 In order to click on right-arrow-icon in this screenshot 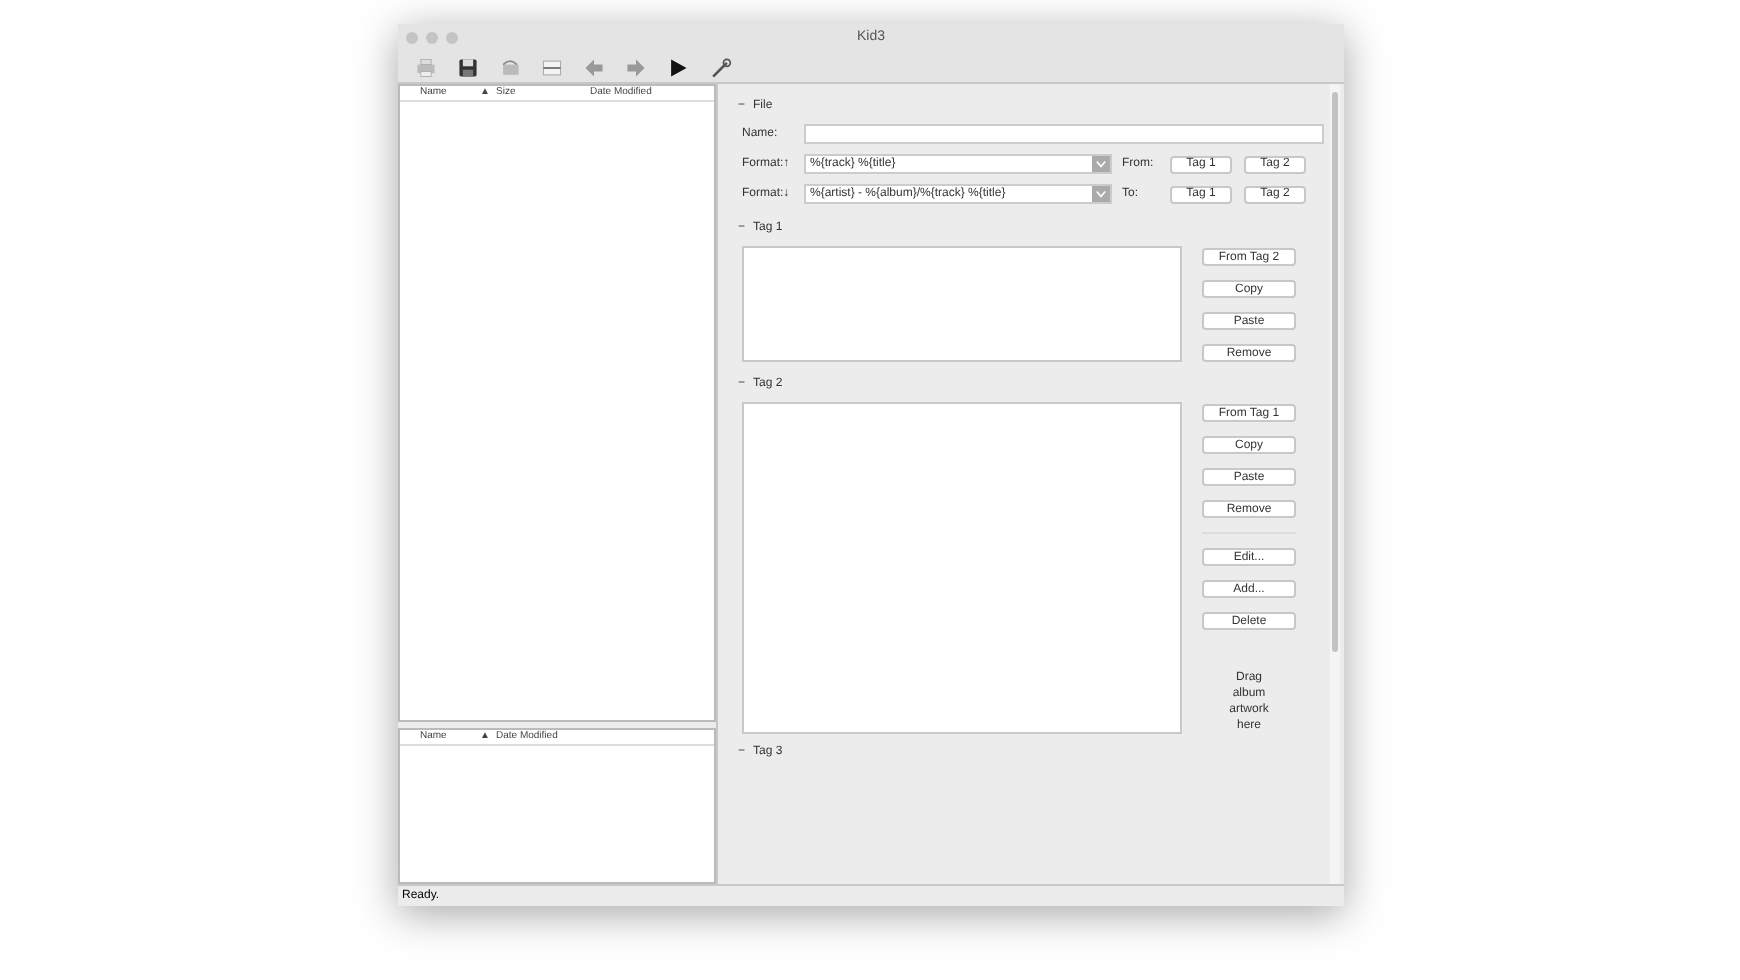, I will do `click(636, 67)`.